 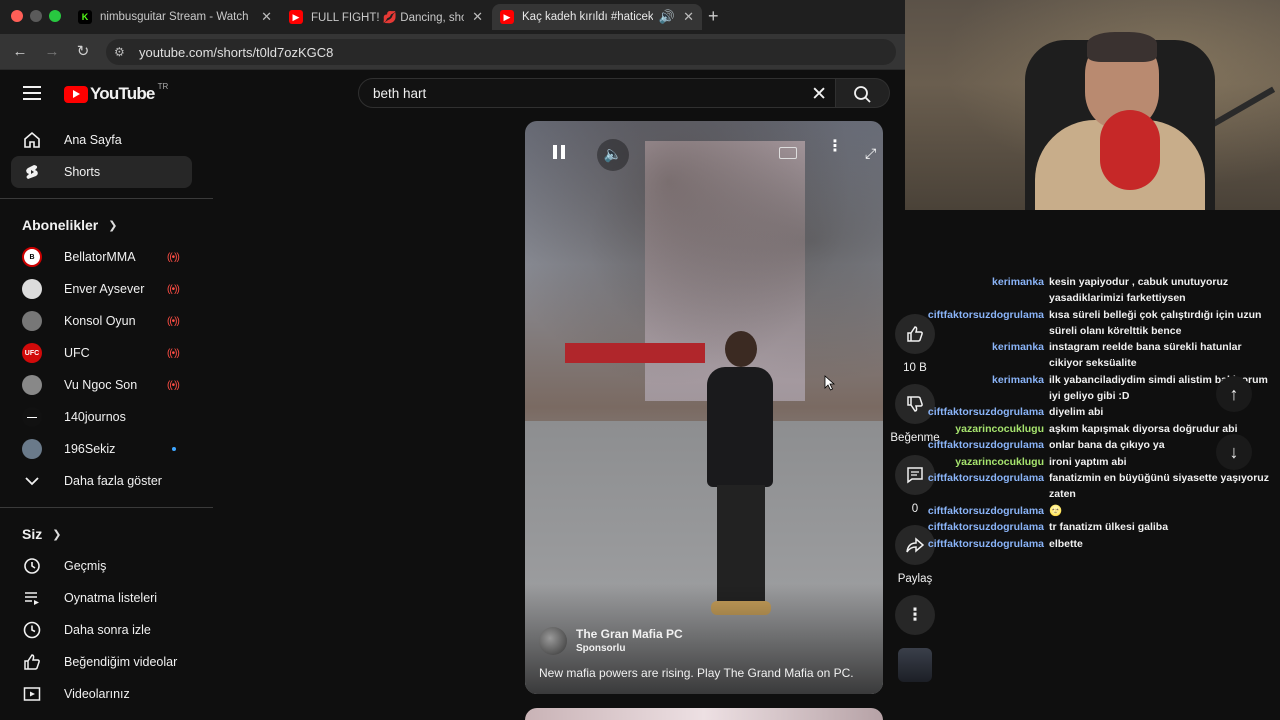 What do you see at coordinates (553, 641) in the screenshot?
I see `advertiser-avatar` at bounding box center [553, 641].